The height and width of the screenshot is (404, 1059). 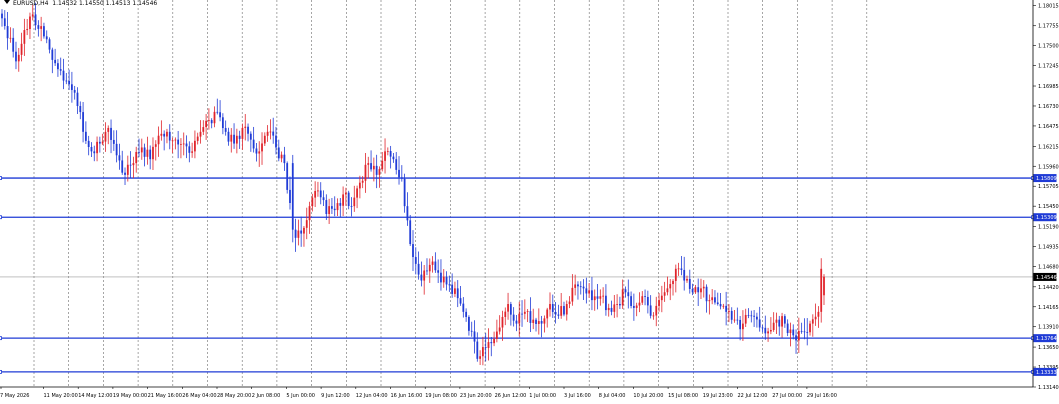 I want to click on y-tick-label: 1.14165, so click(x=1048, y=308).